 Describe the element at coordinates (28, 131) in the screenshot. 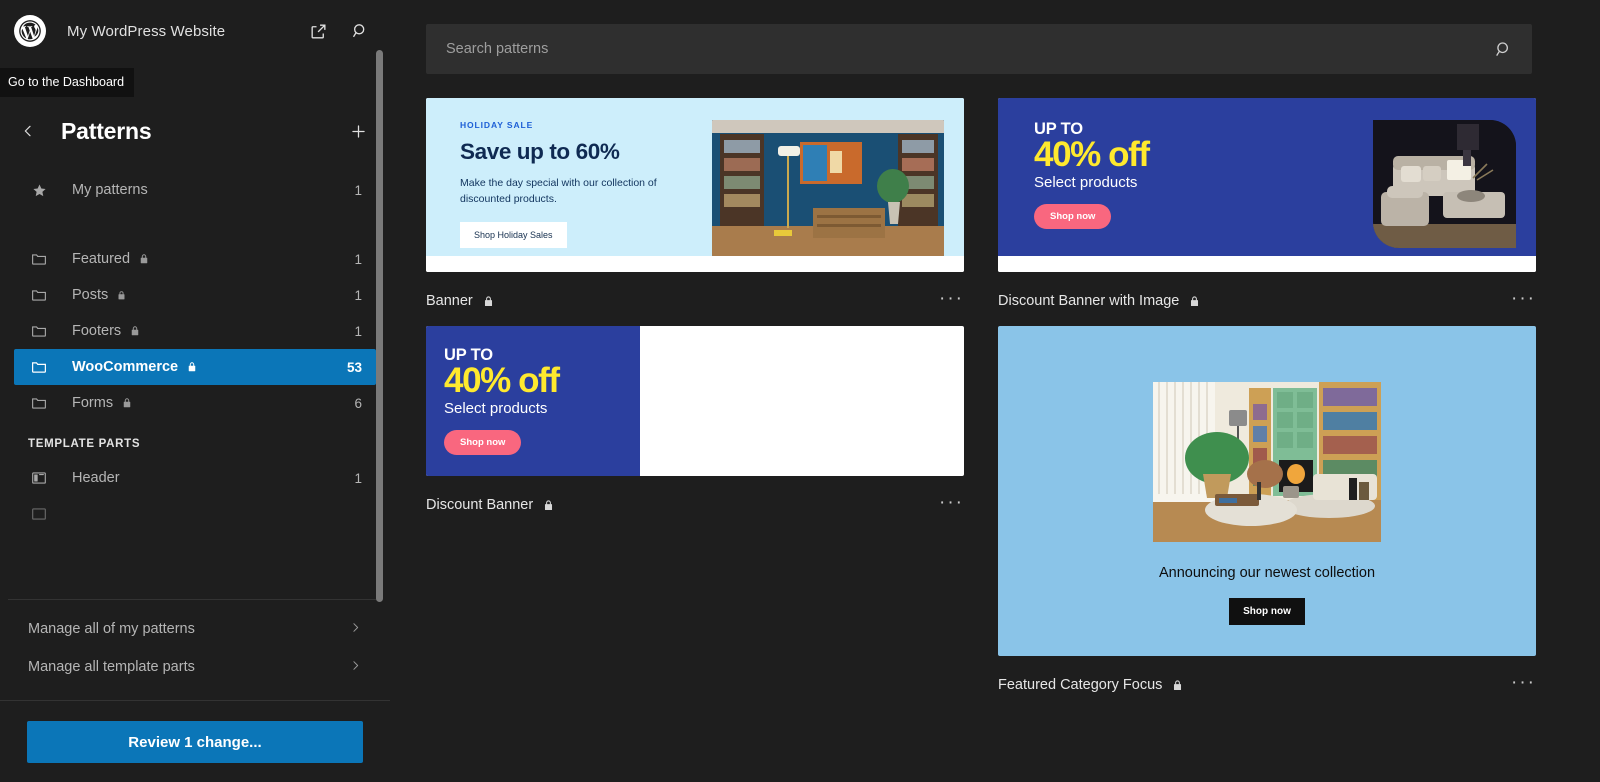

I see `chevron-left-icon` at that location.